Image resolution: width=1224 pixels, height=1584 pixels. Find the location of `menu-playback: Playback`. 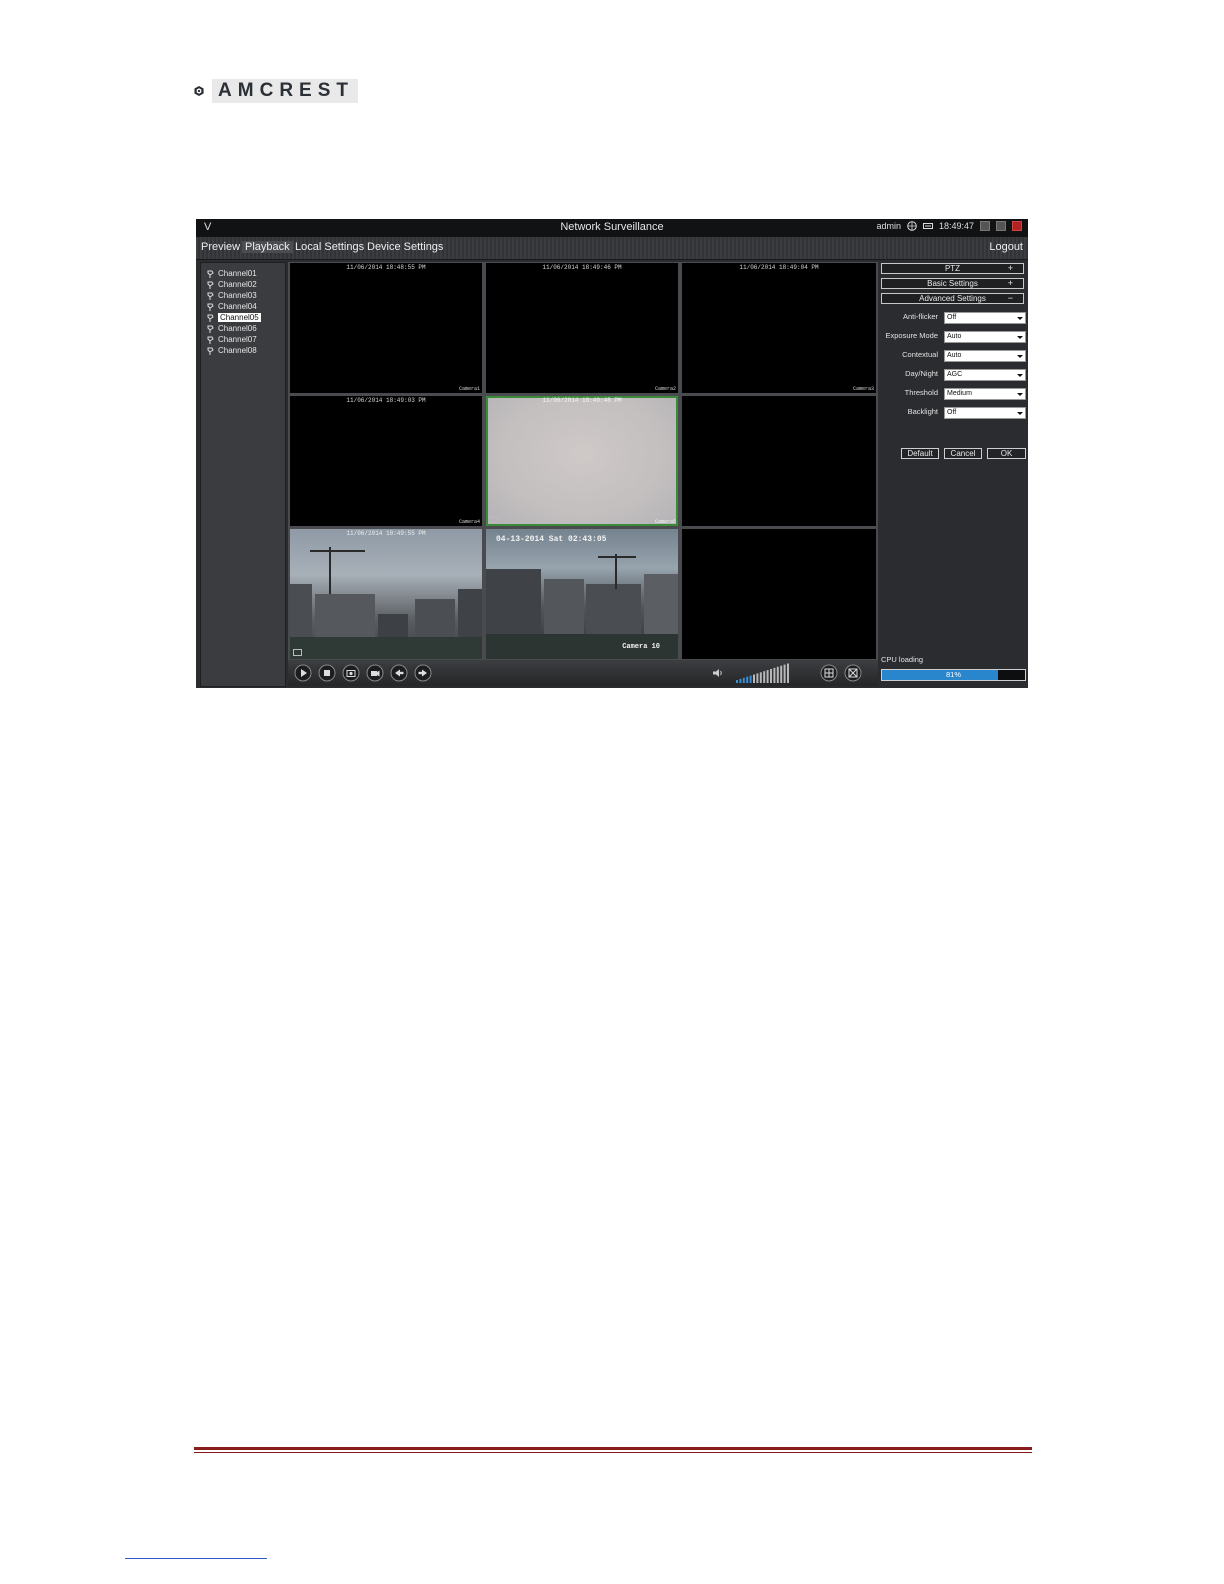

menu-playback: Playback is located at coordinates (267, 247).